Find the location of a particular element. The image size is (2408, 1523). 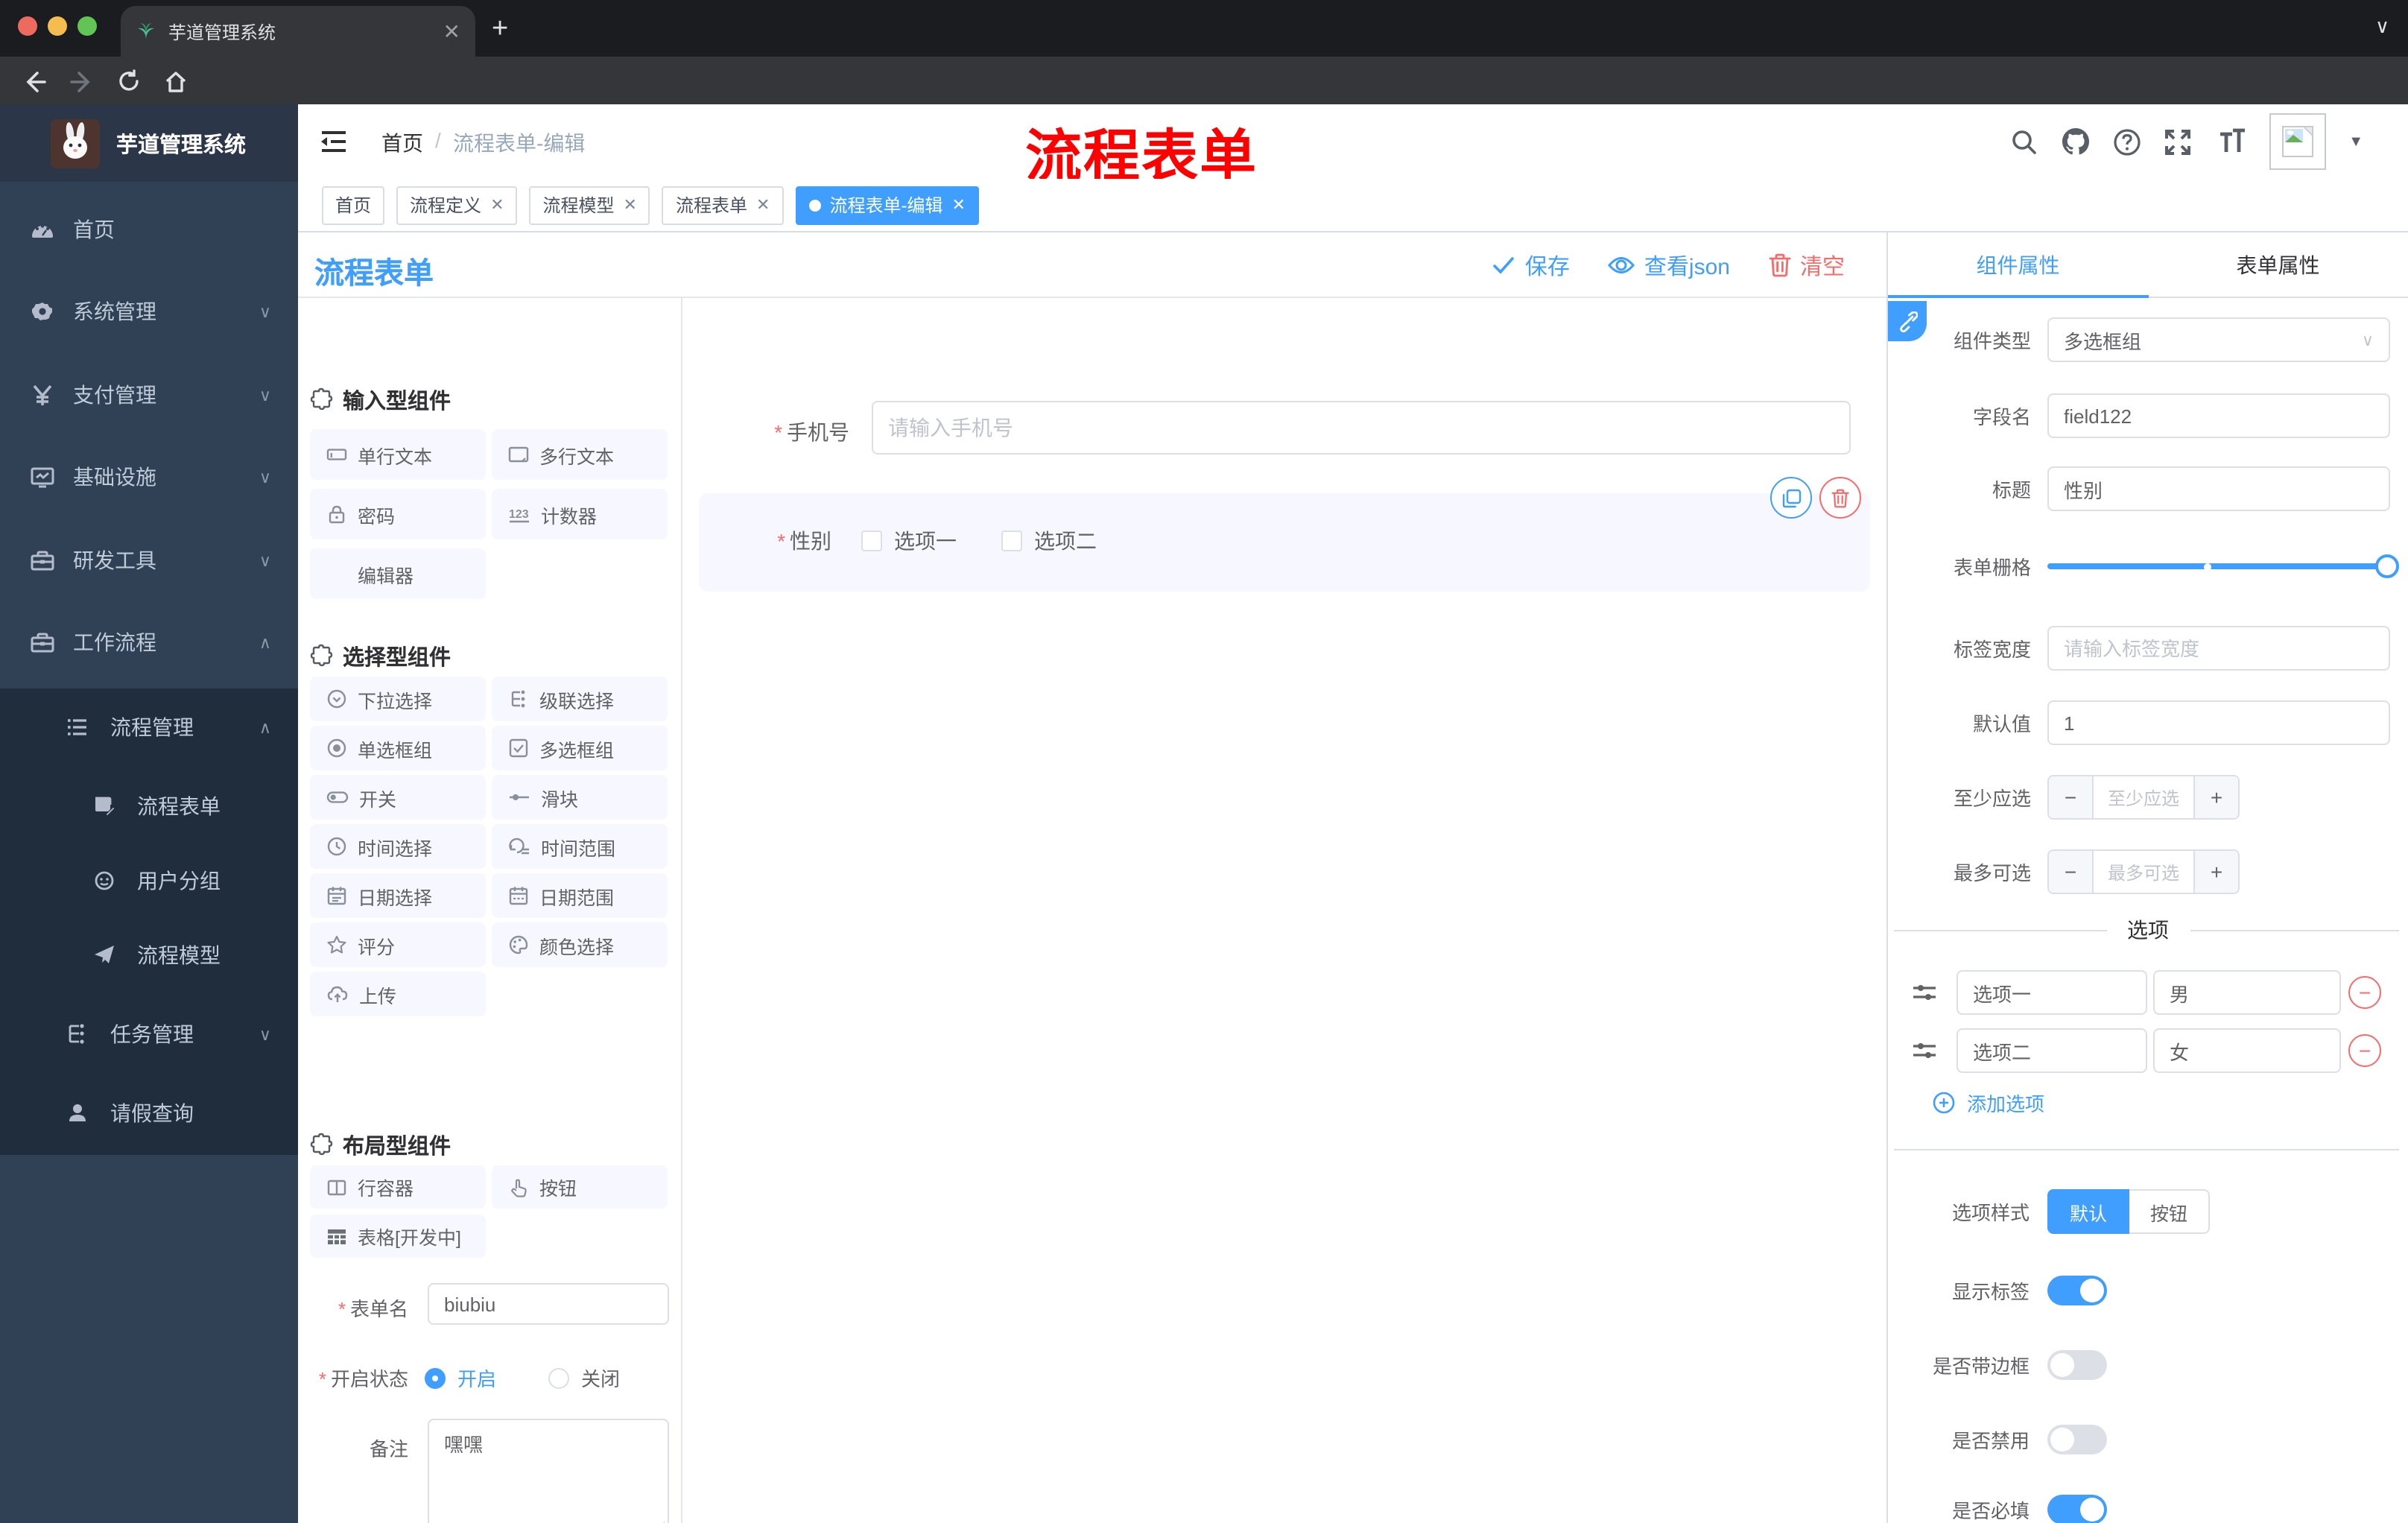

sidebar-item-leave-query: 请假查询 is located at coordinates (149, 1113).